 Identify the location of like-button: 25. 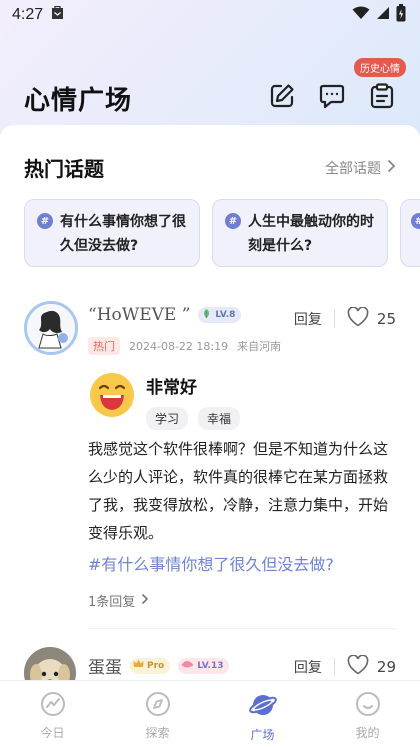
(371, 318).